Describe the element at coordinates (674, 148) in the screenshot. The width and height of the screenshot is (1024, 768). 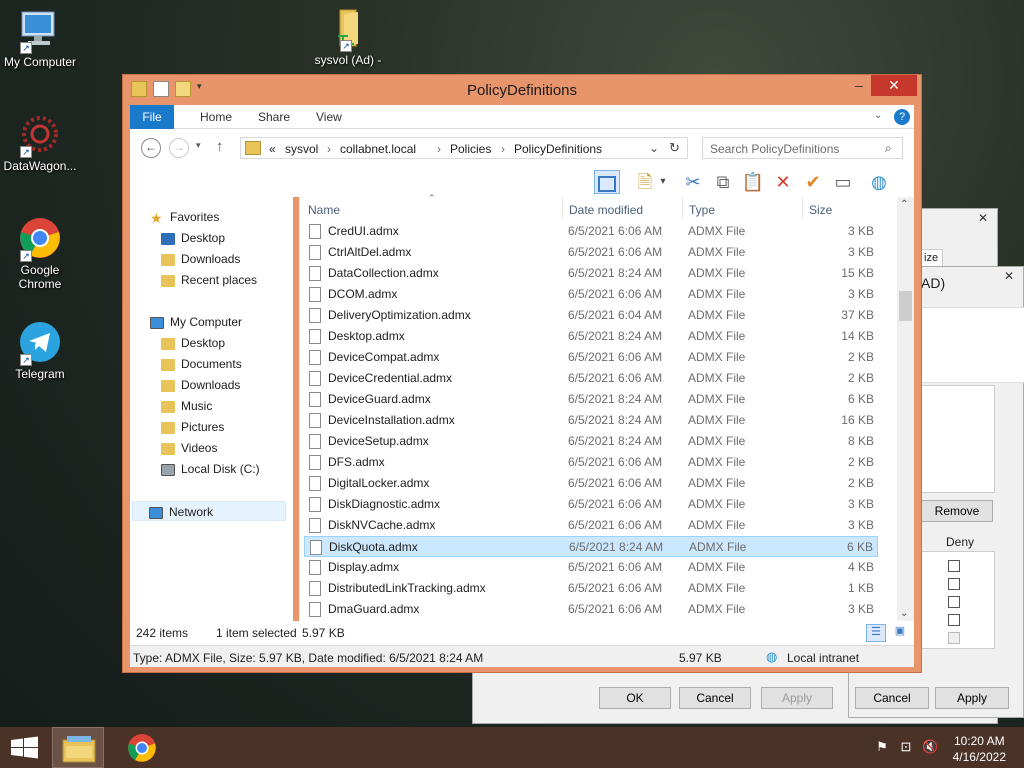
I see `refresh-icon: ↻` at that location.